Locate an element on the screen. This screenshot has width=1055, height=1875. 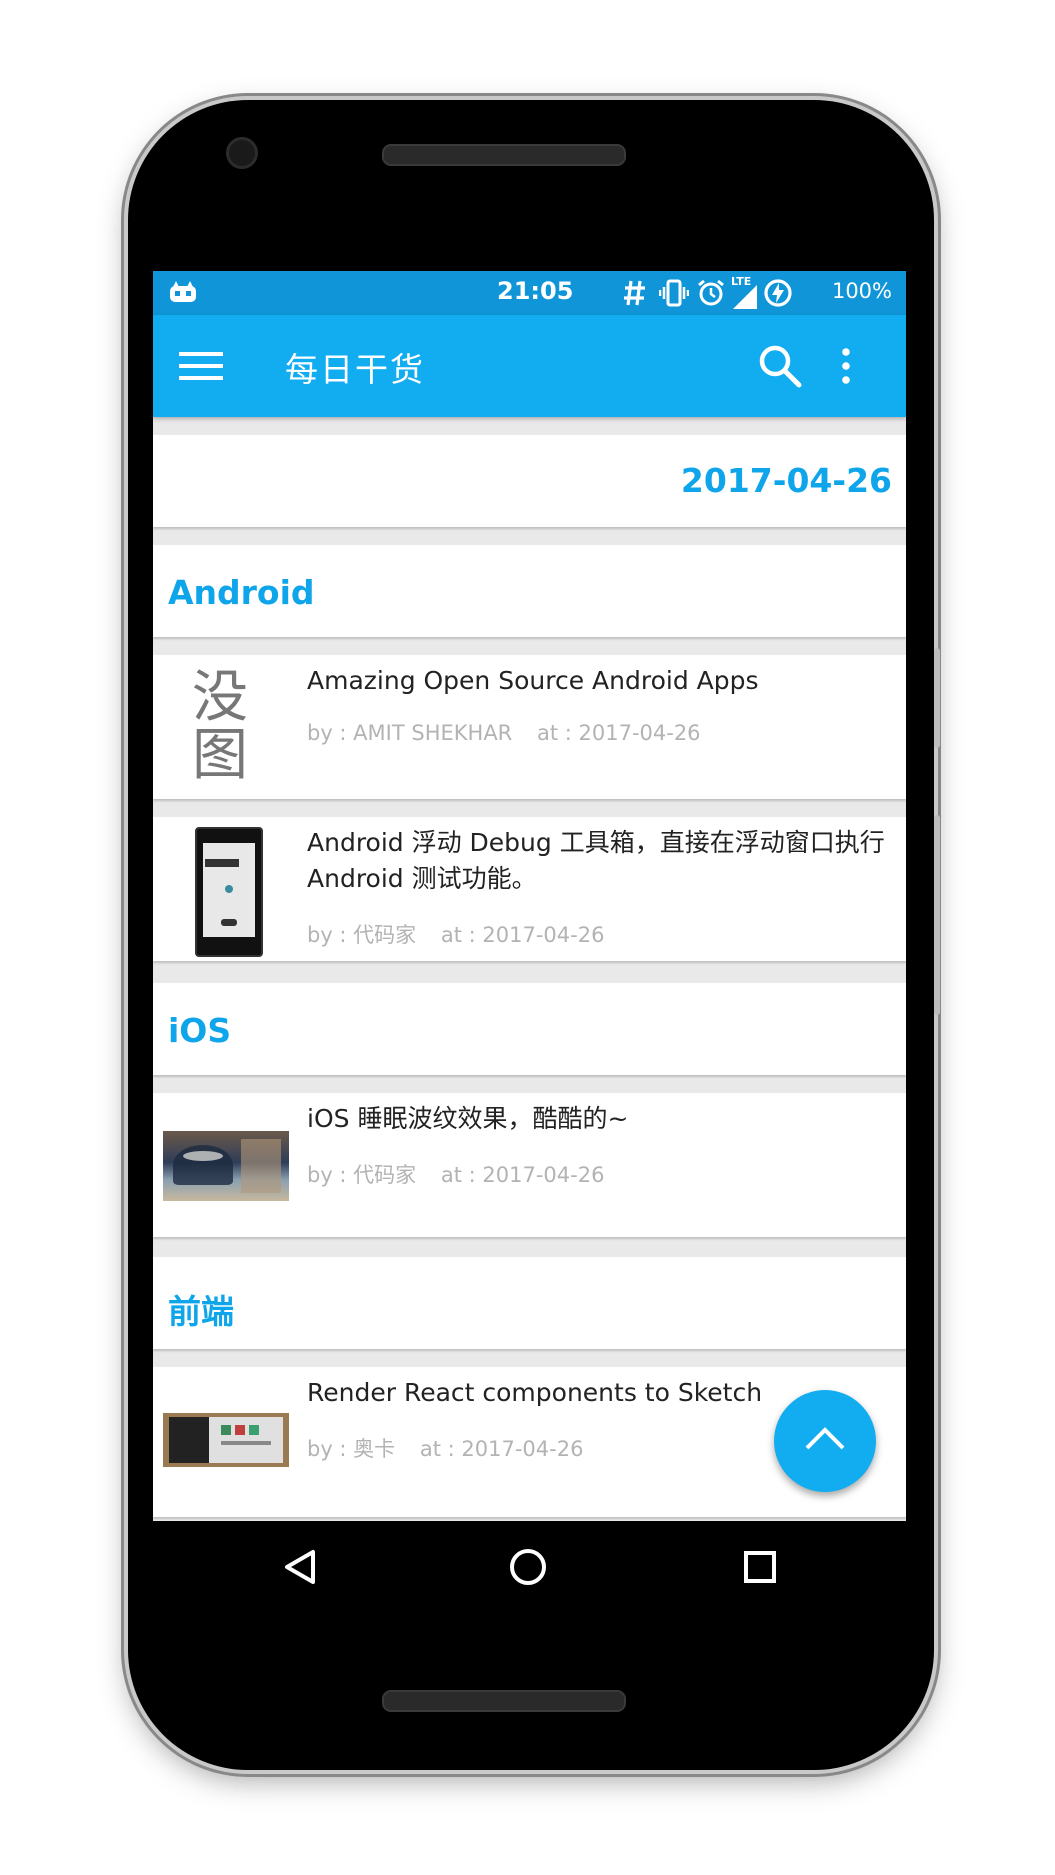
search-icon is located at coordinates (780, 366).